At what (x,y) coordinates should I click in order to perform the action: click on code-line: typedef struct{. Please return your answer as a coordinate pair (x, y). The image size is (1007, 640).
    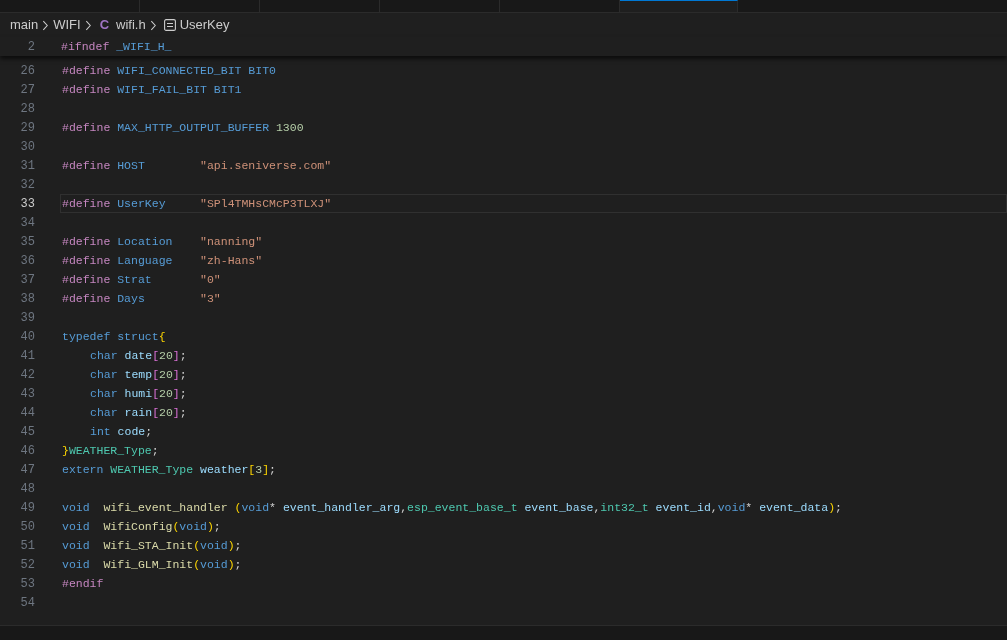
    Looking at the image, I should click on (114, 336).